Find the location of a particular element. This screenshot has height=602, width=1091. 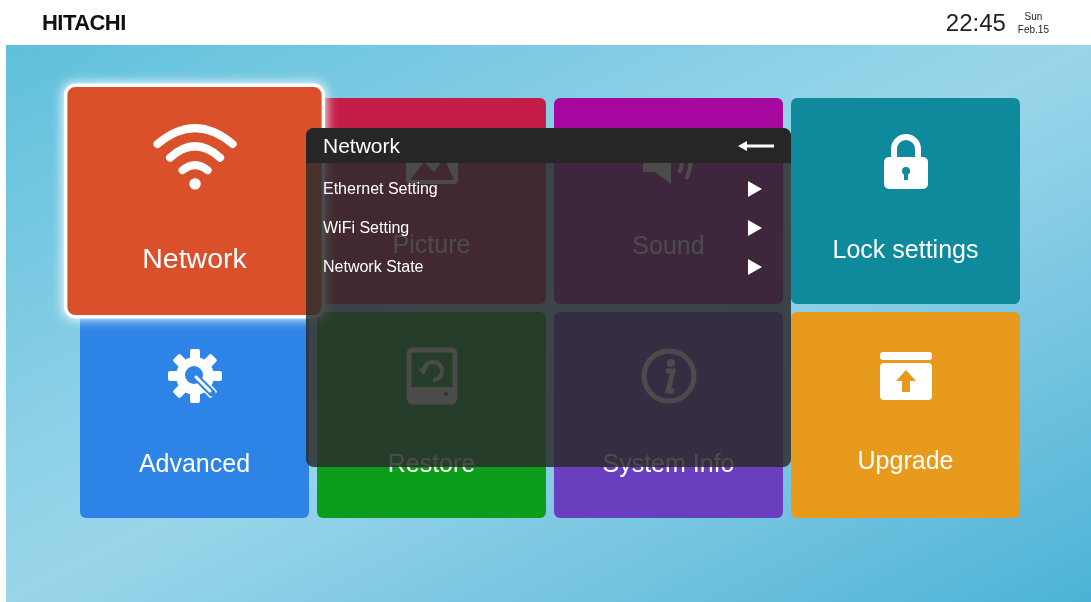

clock-time: 22:45 is located at coordinates (975, 22).